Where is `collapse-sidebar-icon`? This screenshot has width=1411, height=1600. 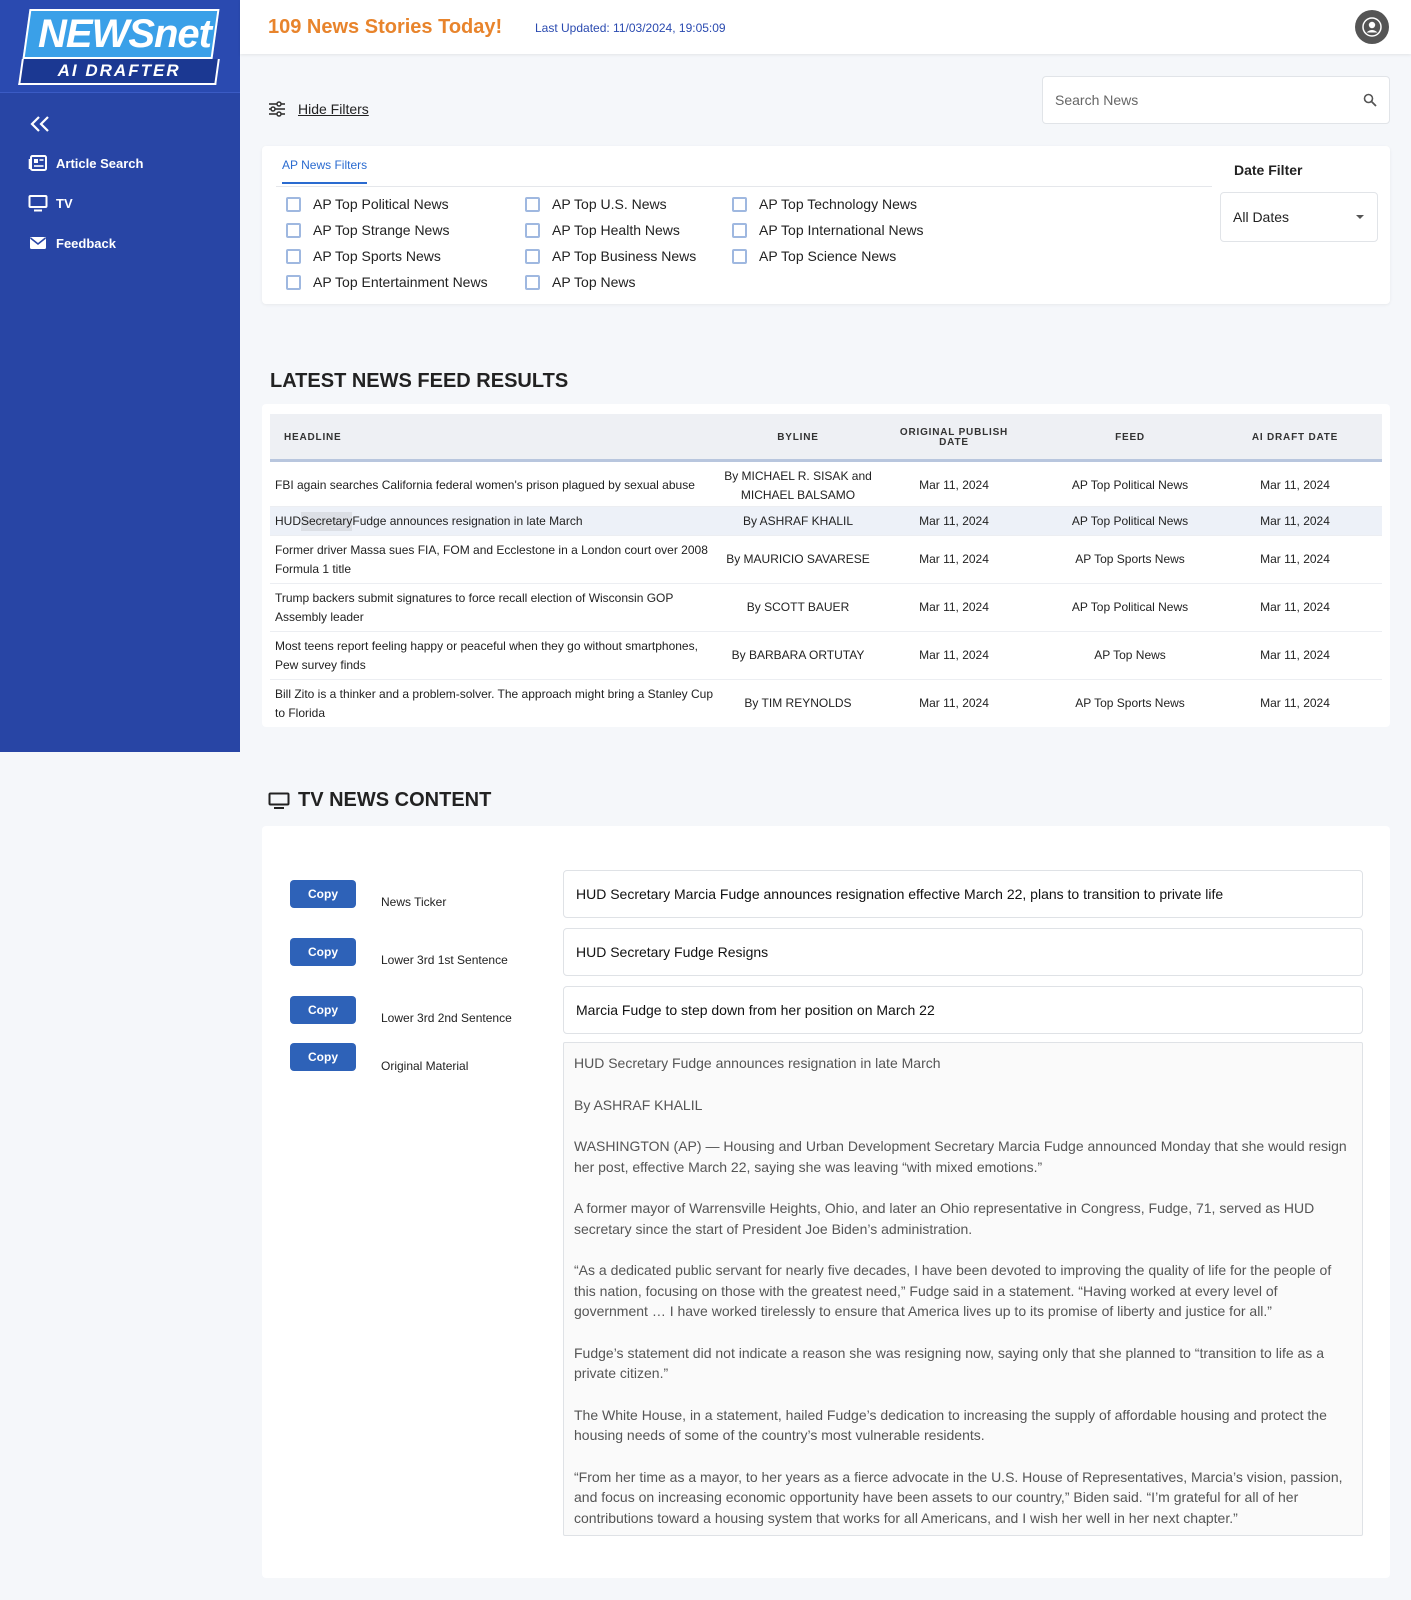
collapse-sidebar-icon is located at coordinates (40, 125).